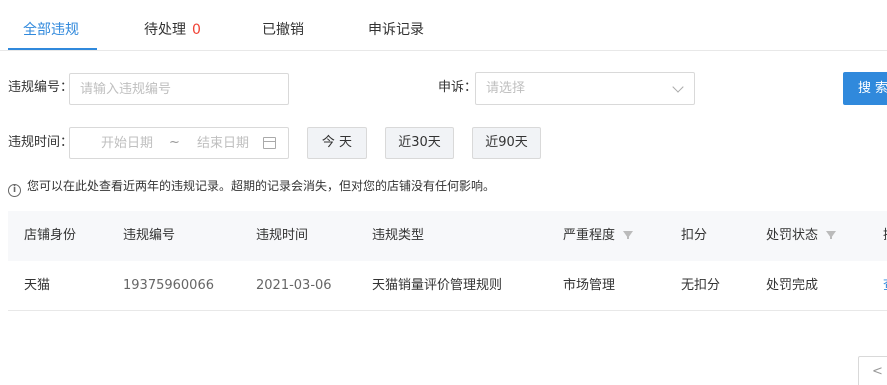 The width and height of the screenshot is (887, 385). I want to click on violation-no-placeholder: 请输入违规编号, so click(126, 89).